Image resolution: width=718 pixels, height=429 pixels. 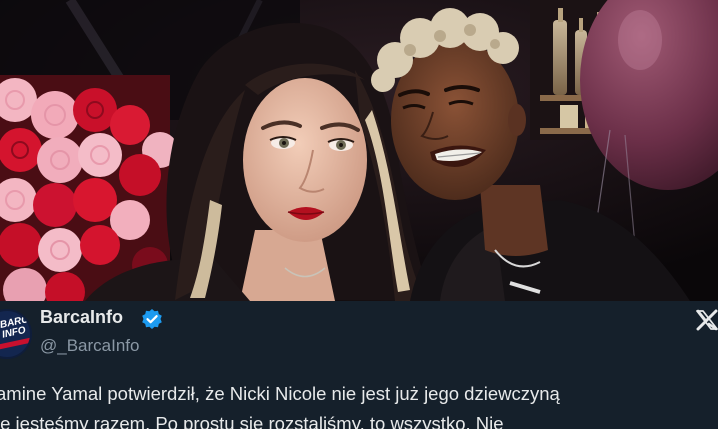 What do you see at coordinates (16, 326) in the screenshot?
I see `barcainfo-logo-icon: BARCA INFO` at bounding box center [16, 326].